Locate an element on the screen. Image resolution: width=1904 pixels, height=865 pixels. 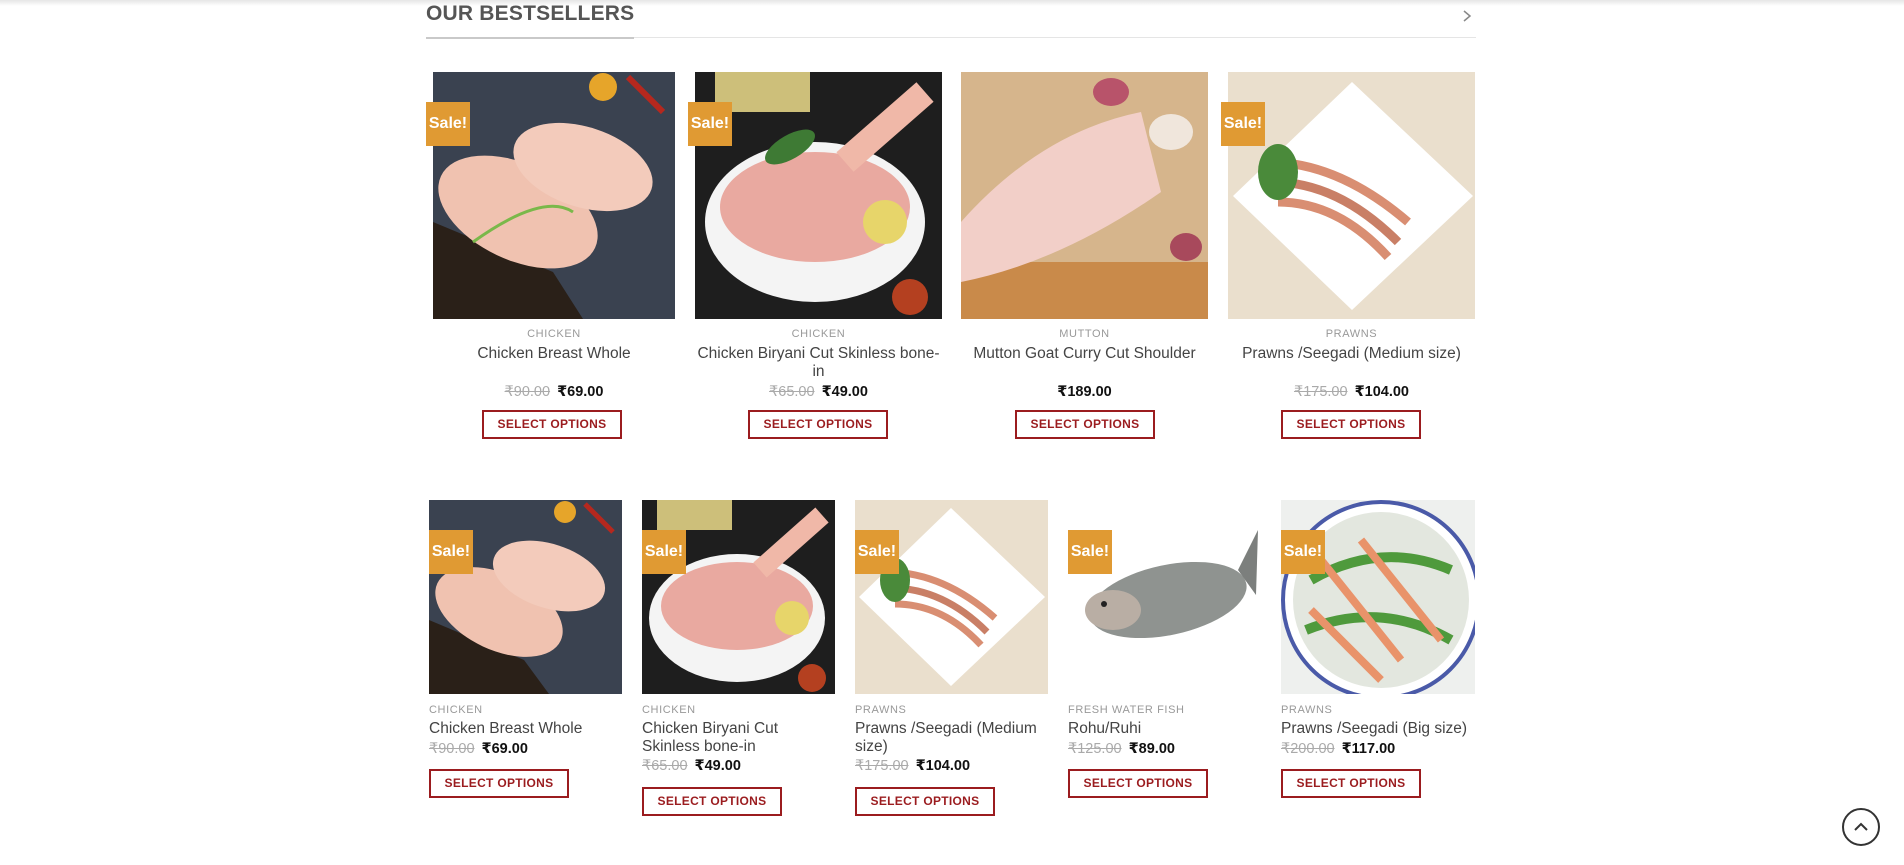
section-title: OUR BESTSELLERS is located at coordinates (530, 20).